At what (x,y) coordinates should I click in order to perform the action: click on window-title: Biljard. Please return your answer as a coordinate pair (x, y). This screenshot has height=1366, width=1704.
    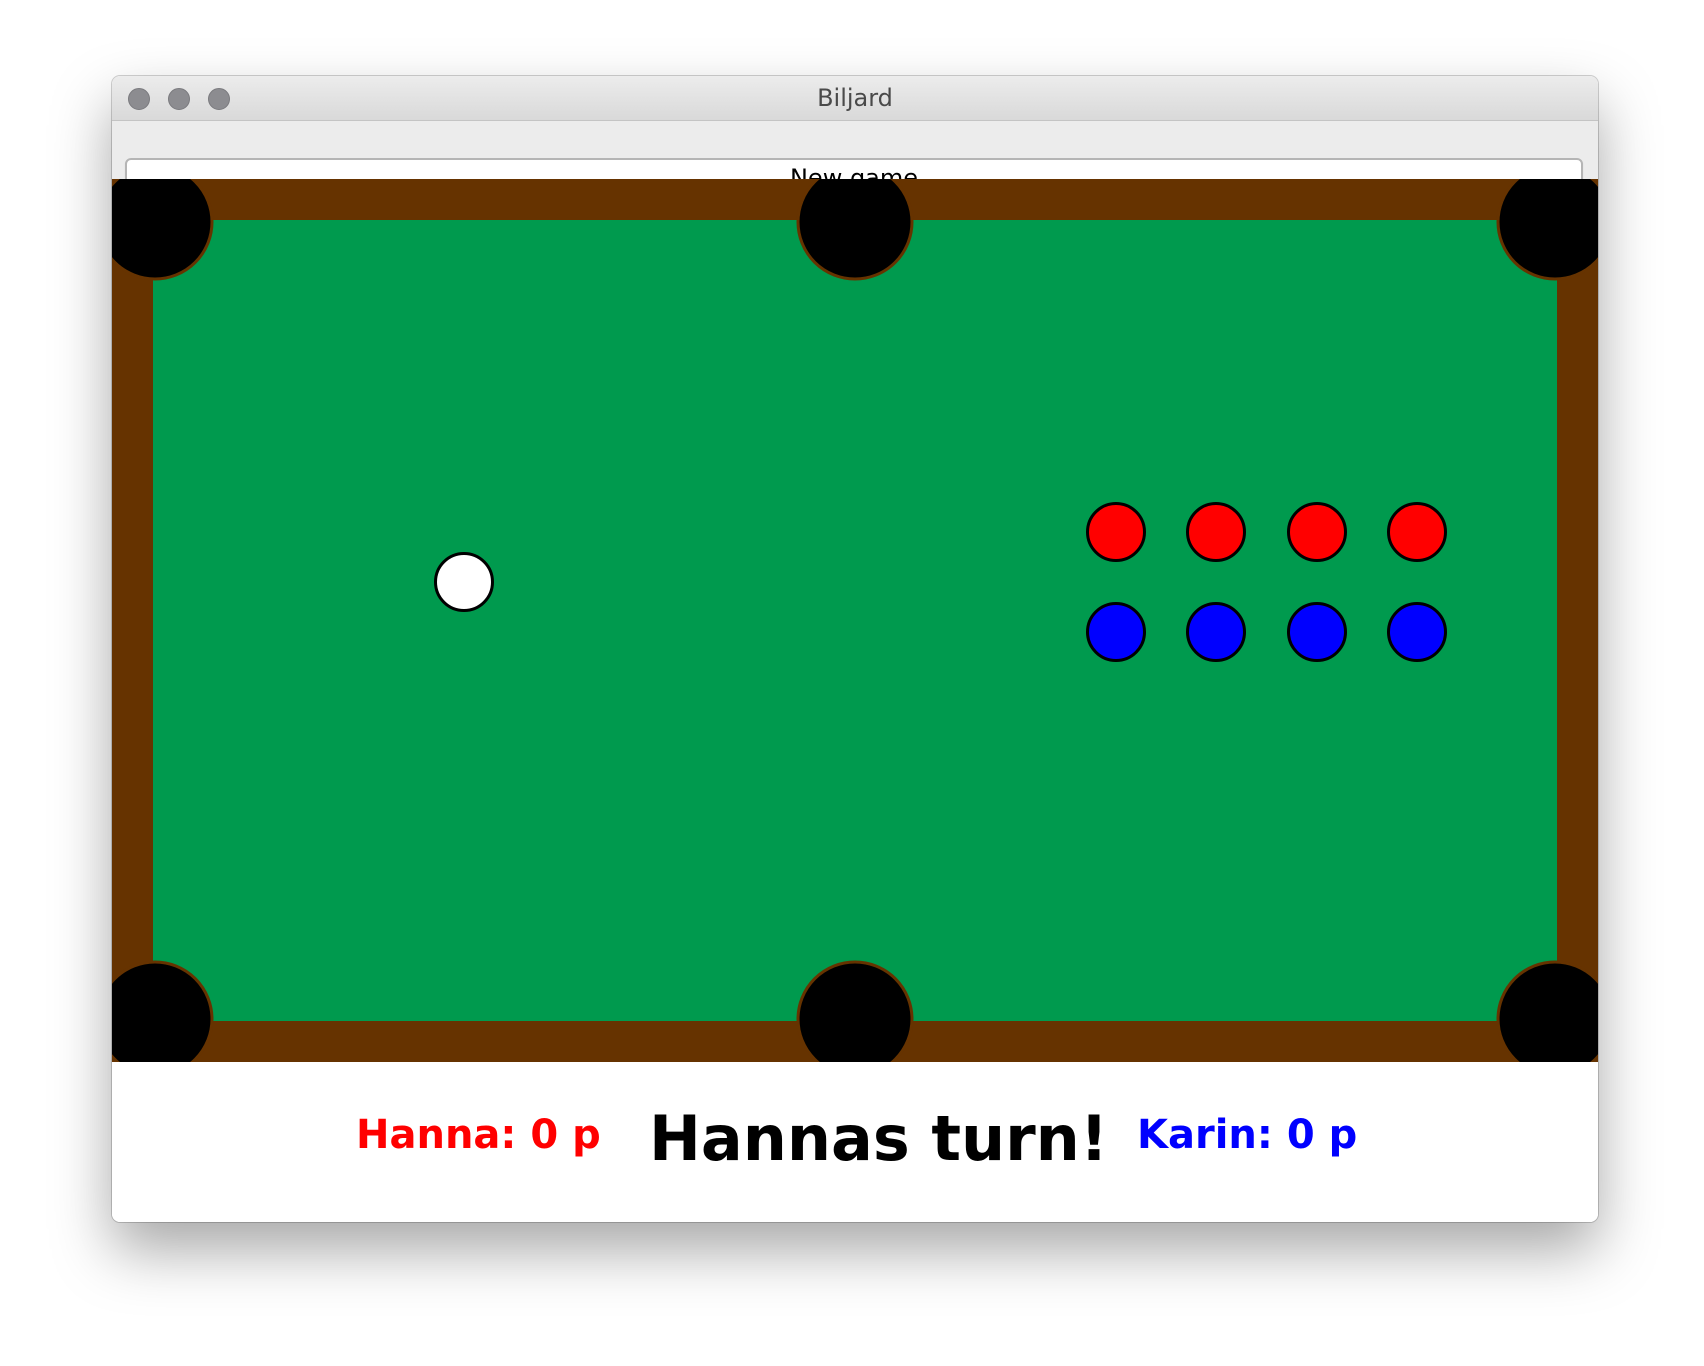
    Looking at the image, I should click on (855, 98).